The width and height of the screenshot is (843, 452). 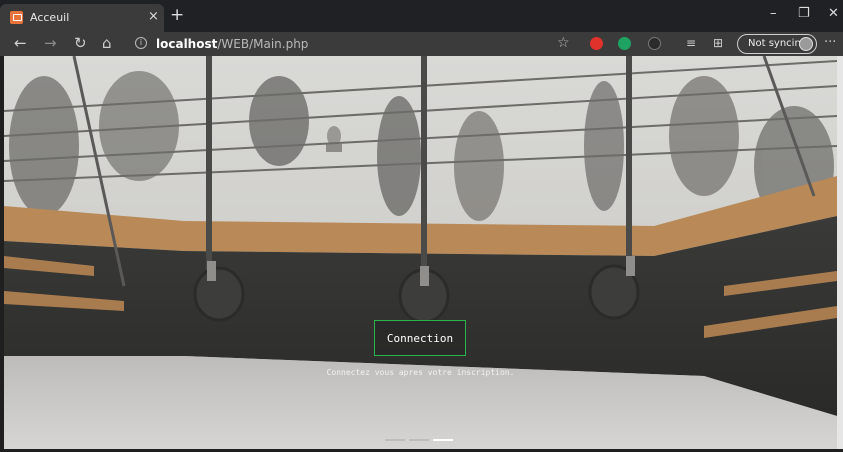 I want to click on page-scrollbar, so click(x=840, y=252).